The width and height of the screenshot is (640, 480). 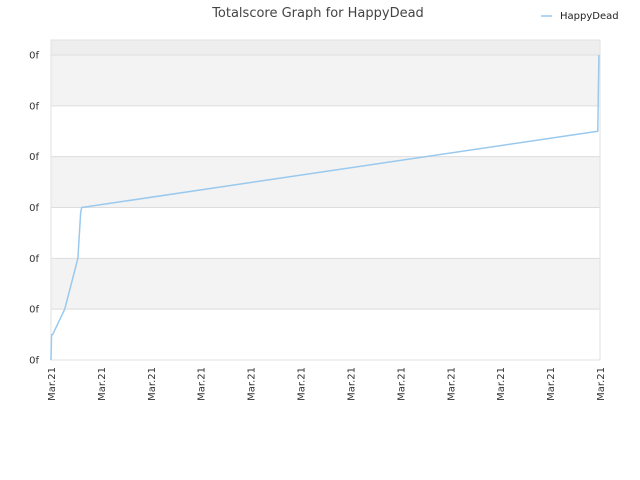 What do you see at coordinates (317, 13) in the screenshot?
I see `chart-title: Totalscore Graph for HappyDead` at bounding box center [317, 13].